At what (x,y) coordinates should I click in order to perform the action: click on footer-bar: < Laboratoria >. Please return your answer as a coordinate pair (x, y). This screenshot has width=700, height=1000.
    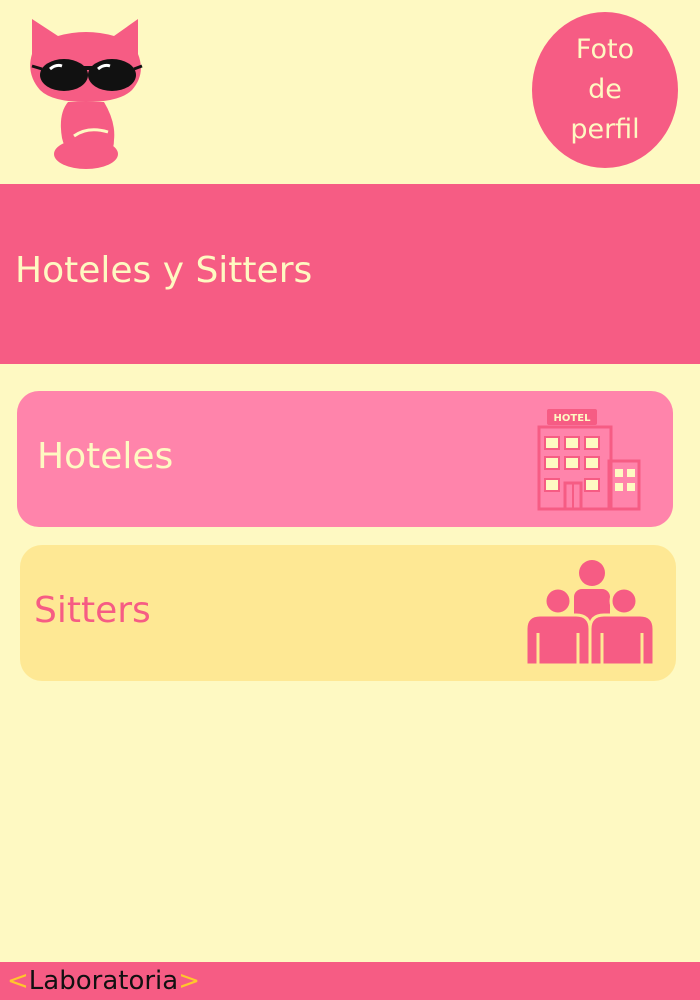
    Looking at the image, I should click on (350, 981).